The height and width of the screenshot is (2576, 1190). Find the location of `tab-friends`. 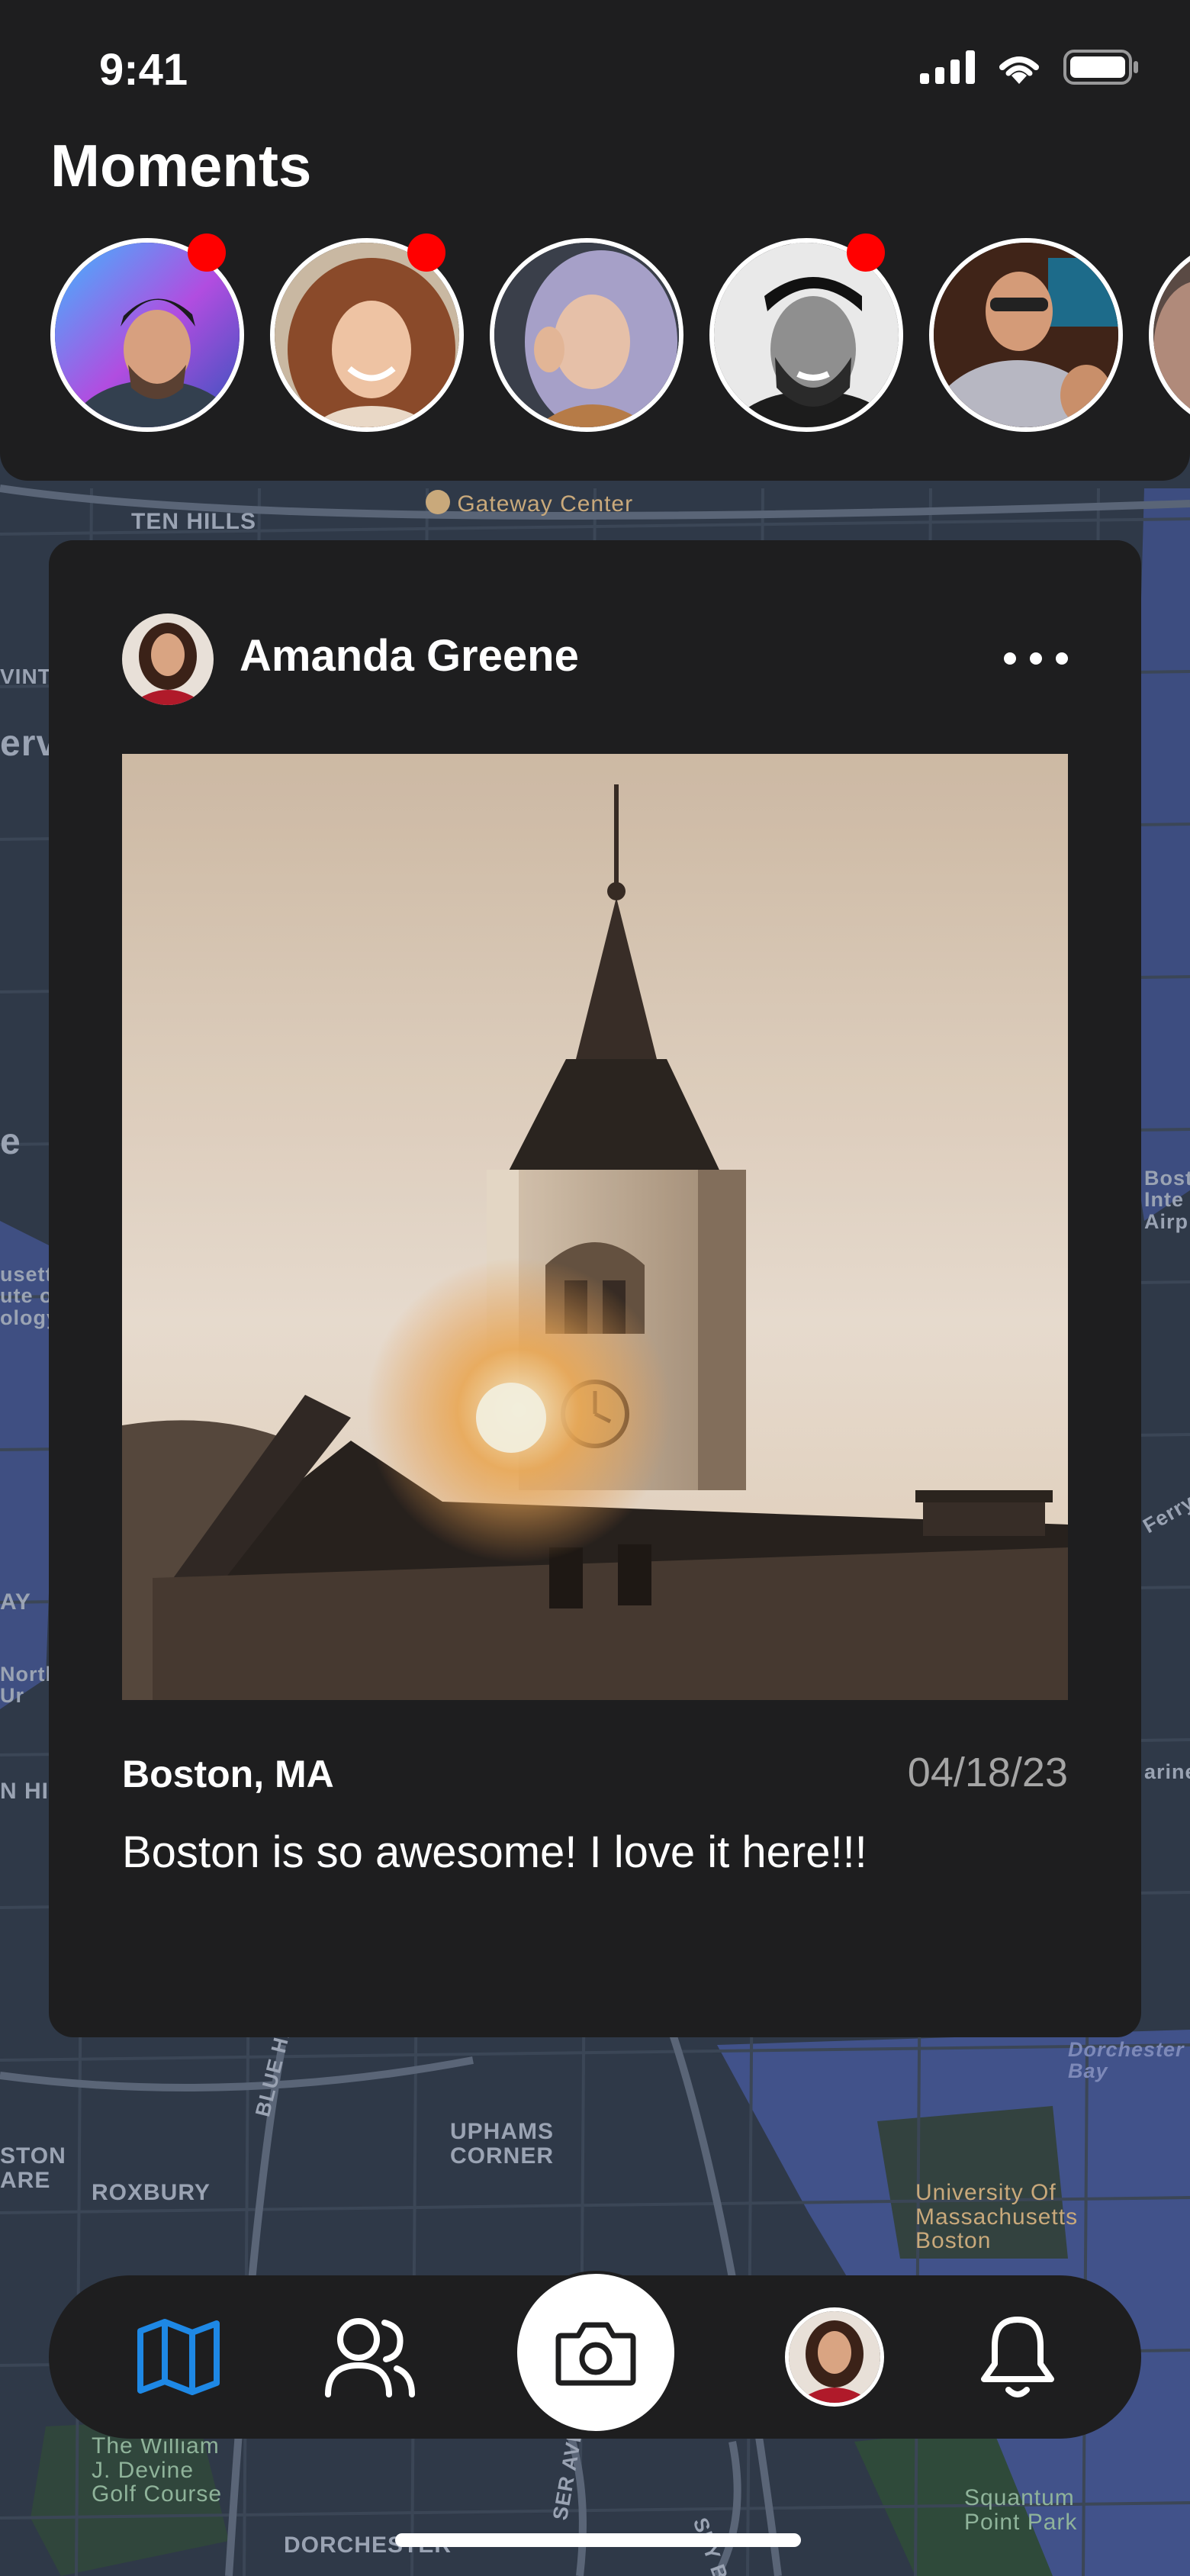

tab-friends is located at coordinates (369, 2357).